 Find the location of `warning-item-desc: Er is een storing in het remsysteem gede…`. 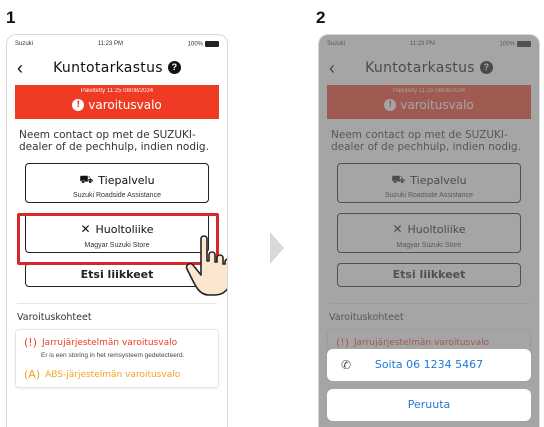

warning-item-desc: Er is een storing in het remsysteem gede… is located at coordinates (113, 355).